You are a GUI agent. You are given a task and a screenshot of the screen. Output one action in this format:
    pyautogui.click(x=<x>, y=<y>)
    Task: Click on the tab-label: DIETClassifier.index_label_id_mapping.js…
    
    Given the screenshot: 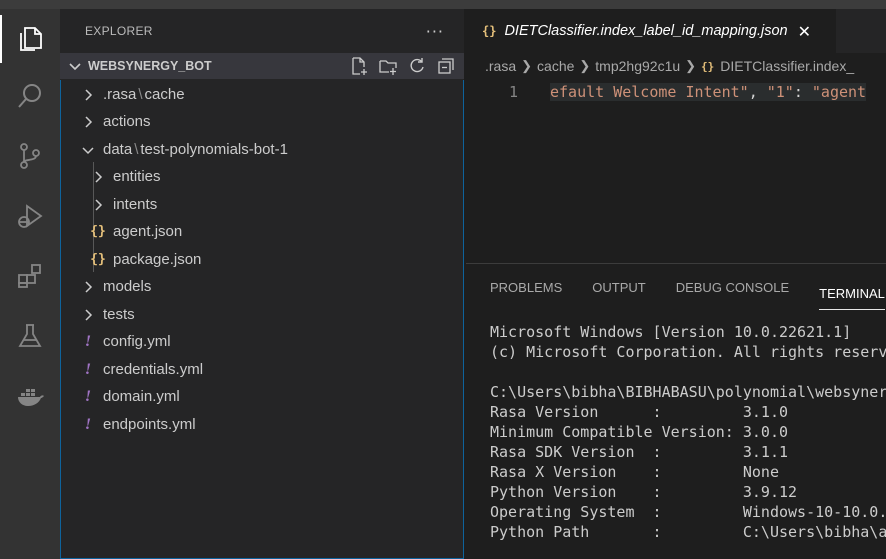 What is the action you would take?
    pyautogui.click(x=646, y=31)
    